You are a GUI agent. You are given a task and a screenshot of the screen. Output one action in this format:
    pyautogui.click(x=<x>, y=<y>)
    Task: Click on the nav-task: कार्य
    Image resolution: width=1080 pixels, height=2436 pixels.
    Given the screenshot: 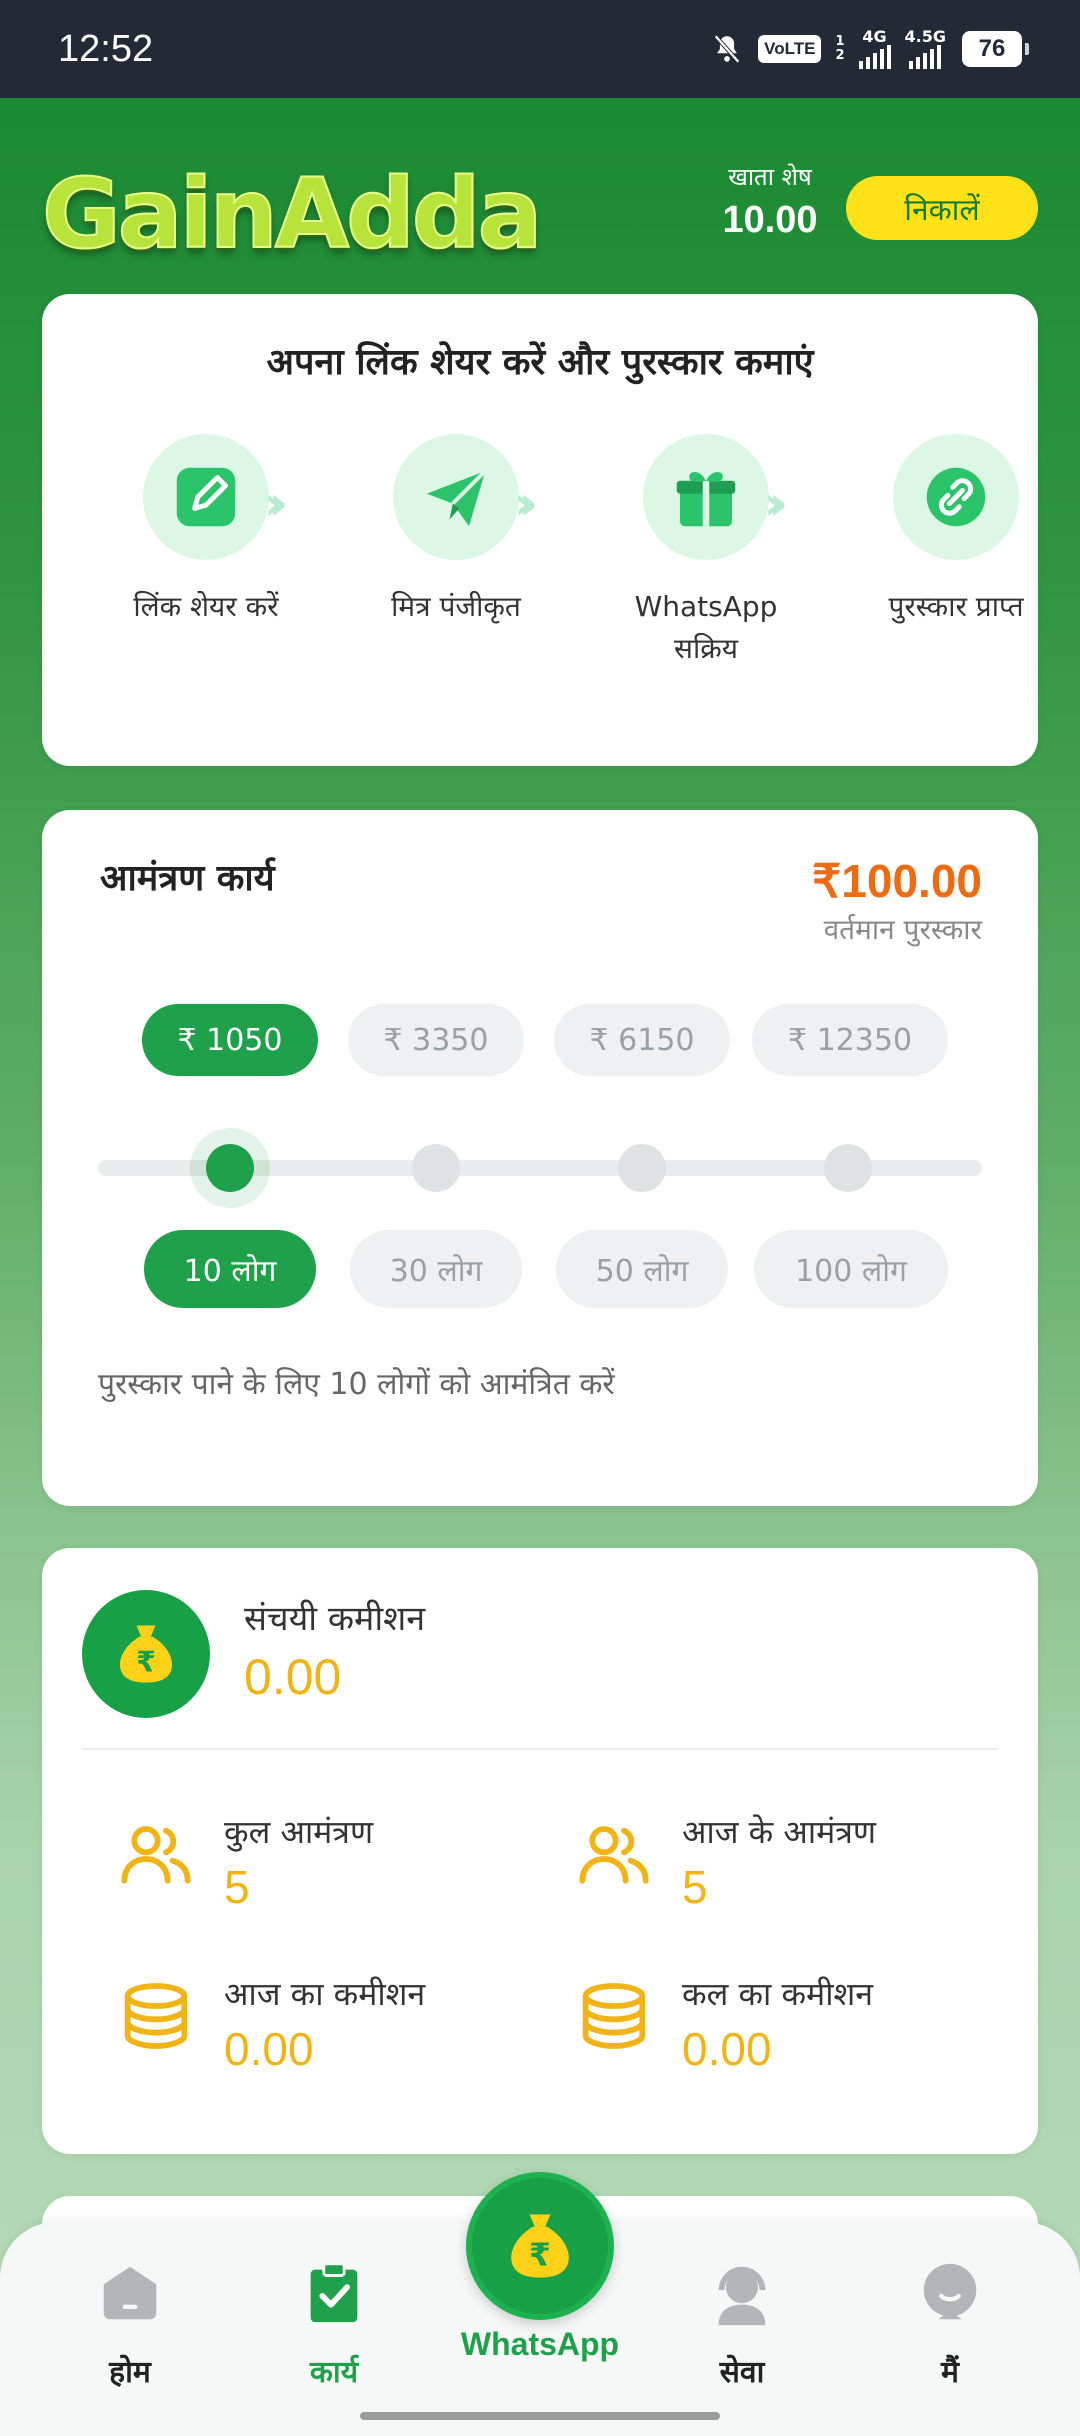 What is the action you would take?
    pyautogui.click(x=334, y=2324)
    